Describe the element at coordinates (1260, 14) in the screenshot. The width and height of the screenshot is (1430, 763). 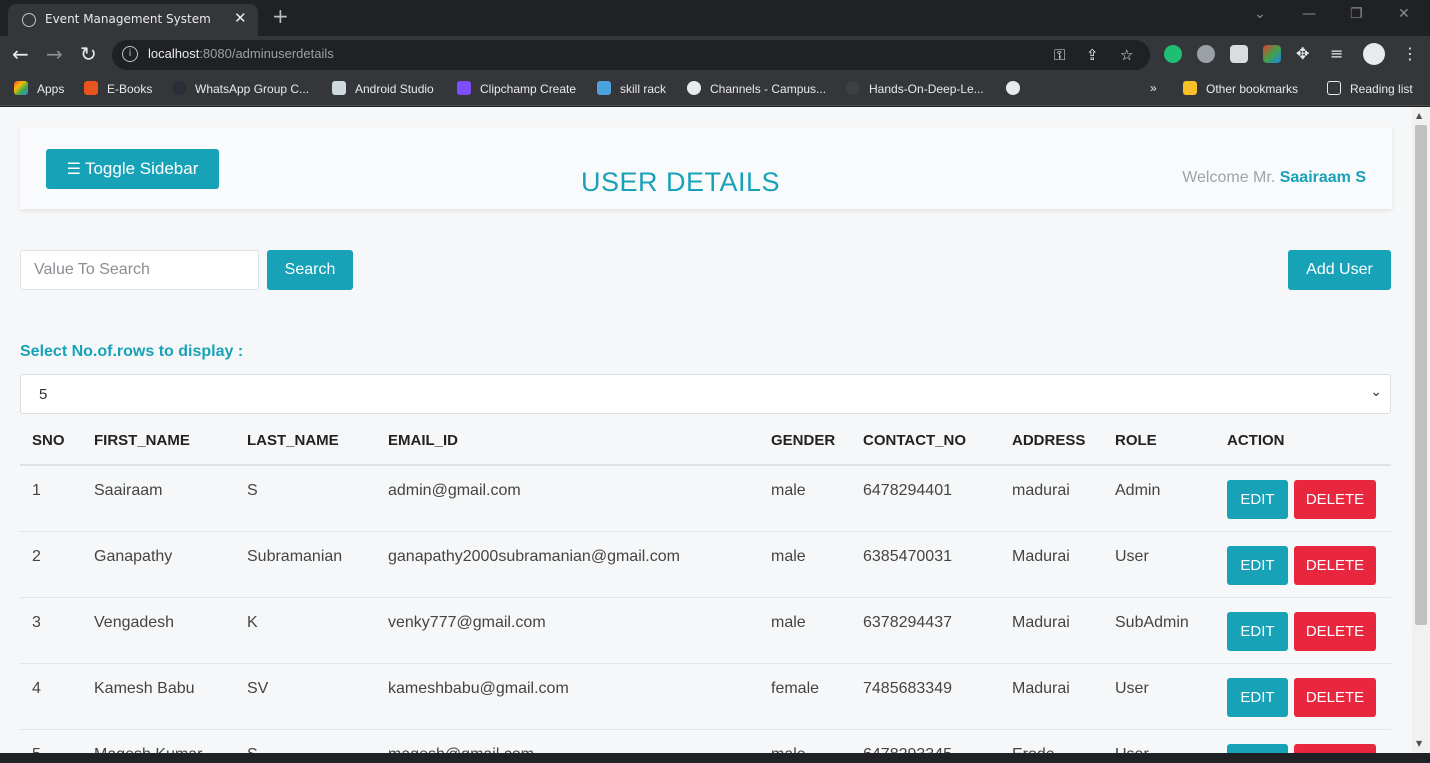
I see `tab-search-icon: ⌄` at that location.